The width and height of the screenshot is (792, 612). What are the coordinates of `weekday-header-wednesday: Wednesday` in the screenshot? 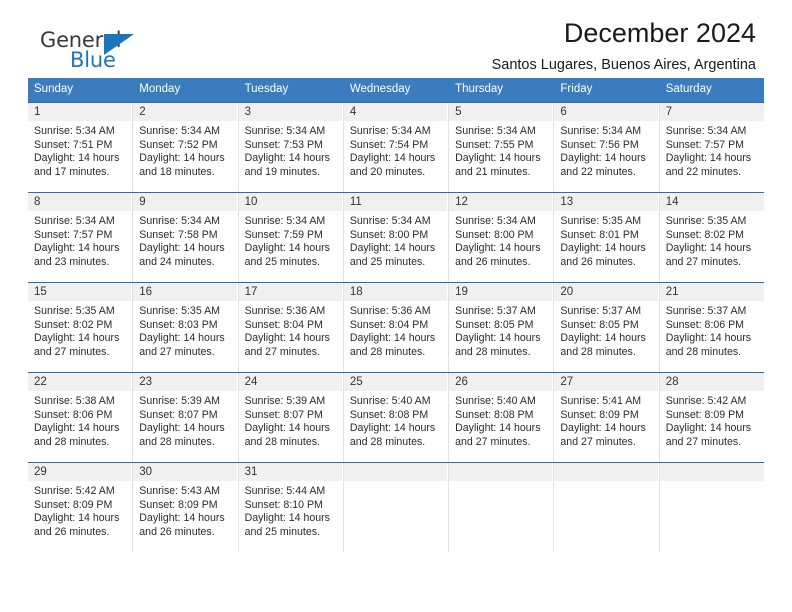 It's located at (397, 90).